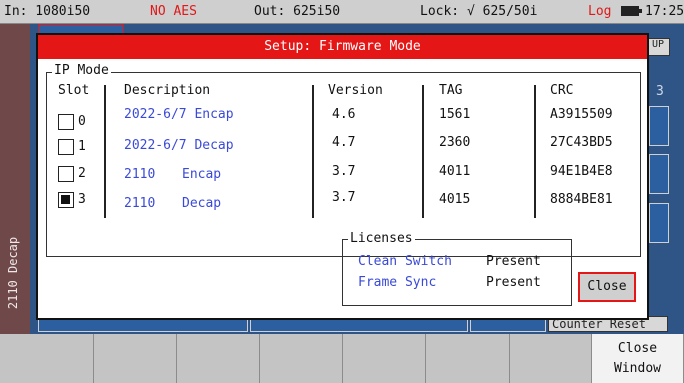 This screenshot has width=684, height=383. What do you see at coordinates (167, 90) in the screenshot?
I see `header-description: Description` at bounding box center [167, 90].